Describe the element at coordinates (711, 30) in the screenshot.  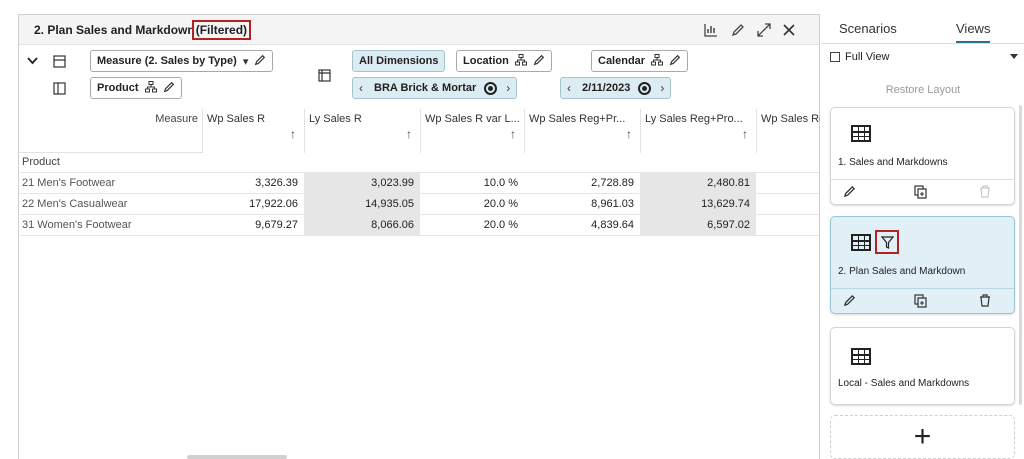
I see `chart-icon` at that location.